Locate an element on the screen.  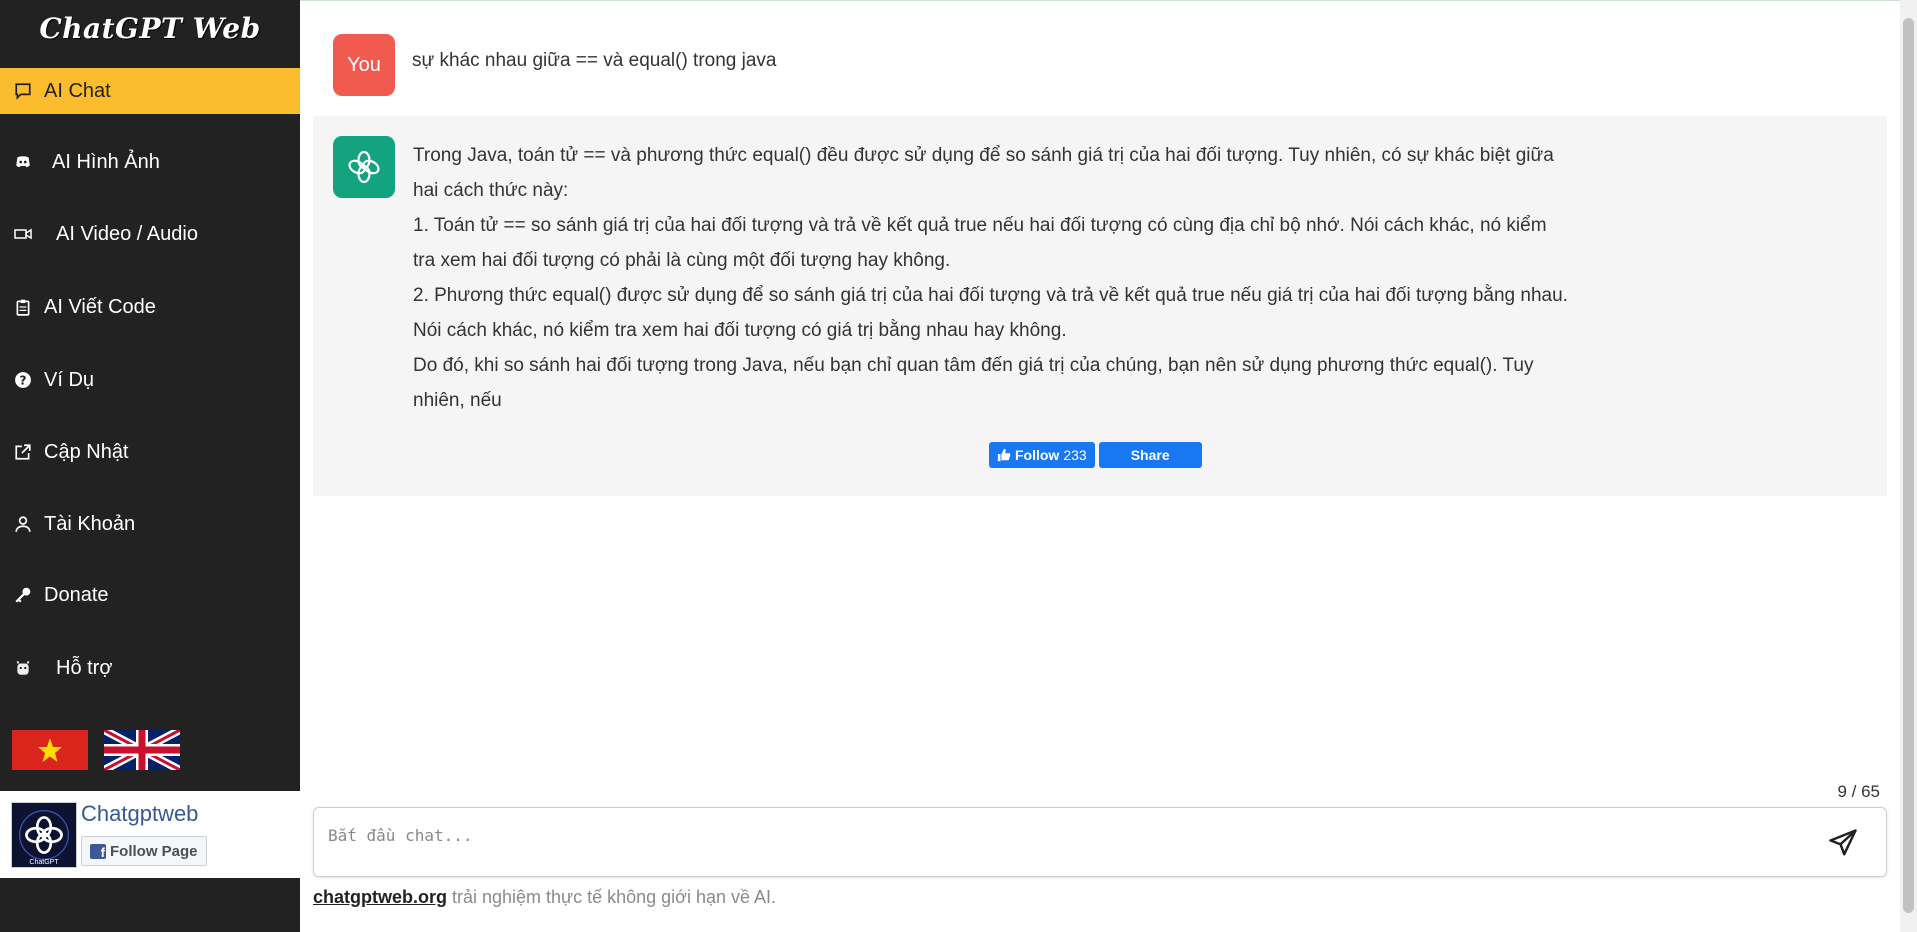
sidebar-item-label: Donate is located at coordinates (76, 594).